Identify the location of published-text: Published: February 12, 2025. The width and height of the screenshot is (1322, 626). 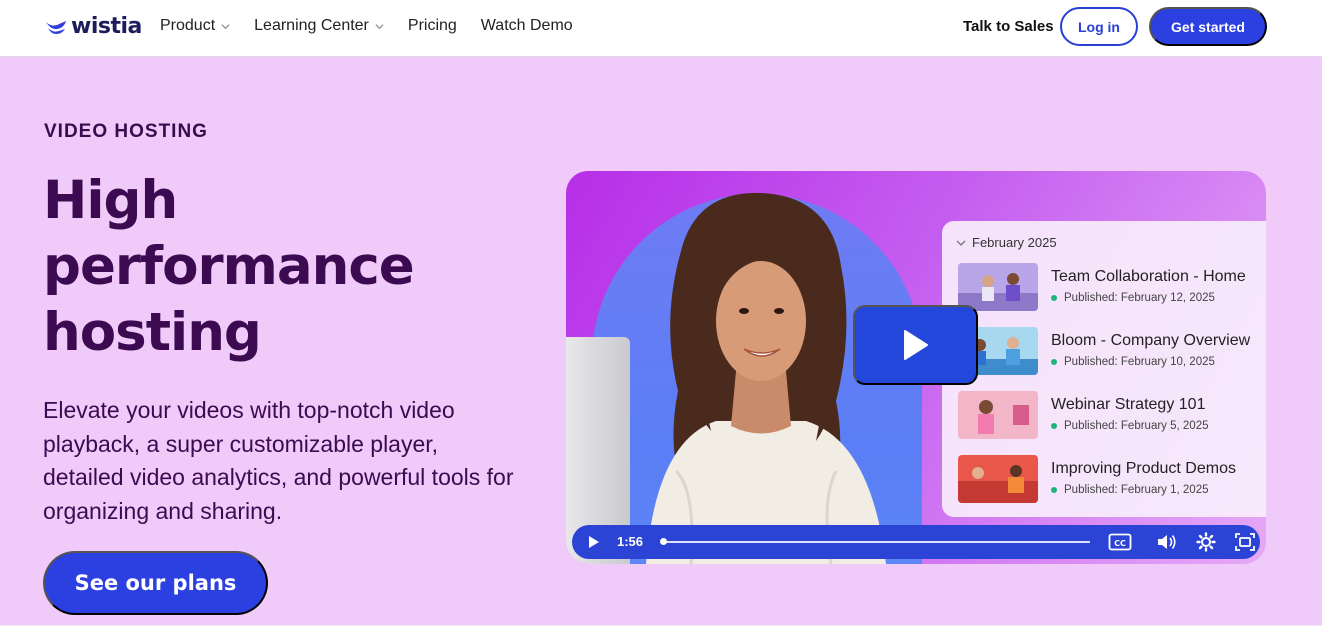
(1139, 298).